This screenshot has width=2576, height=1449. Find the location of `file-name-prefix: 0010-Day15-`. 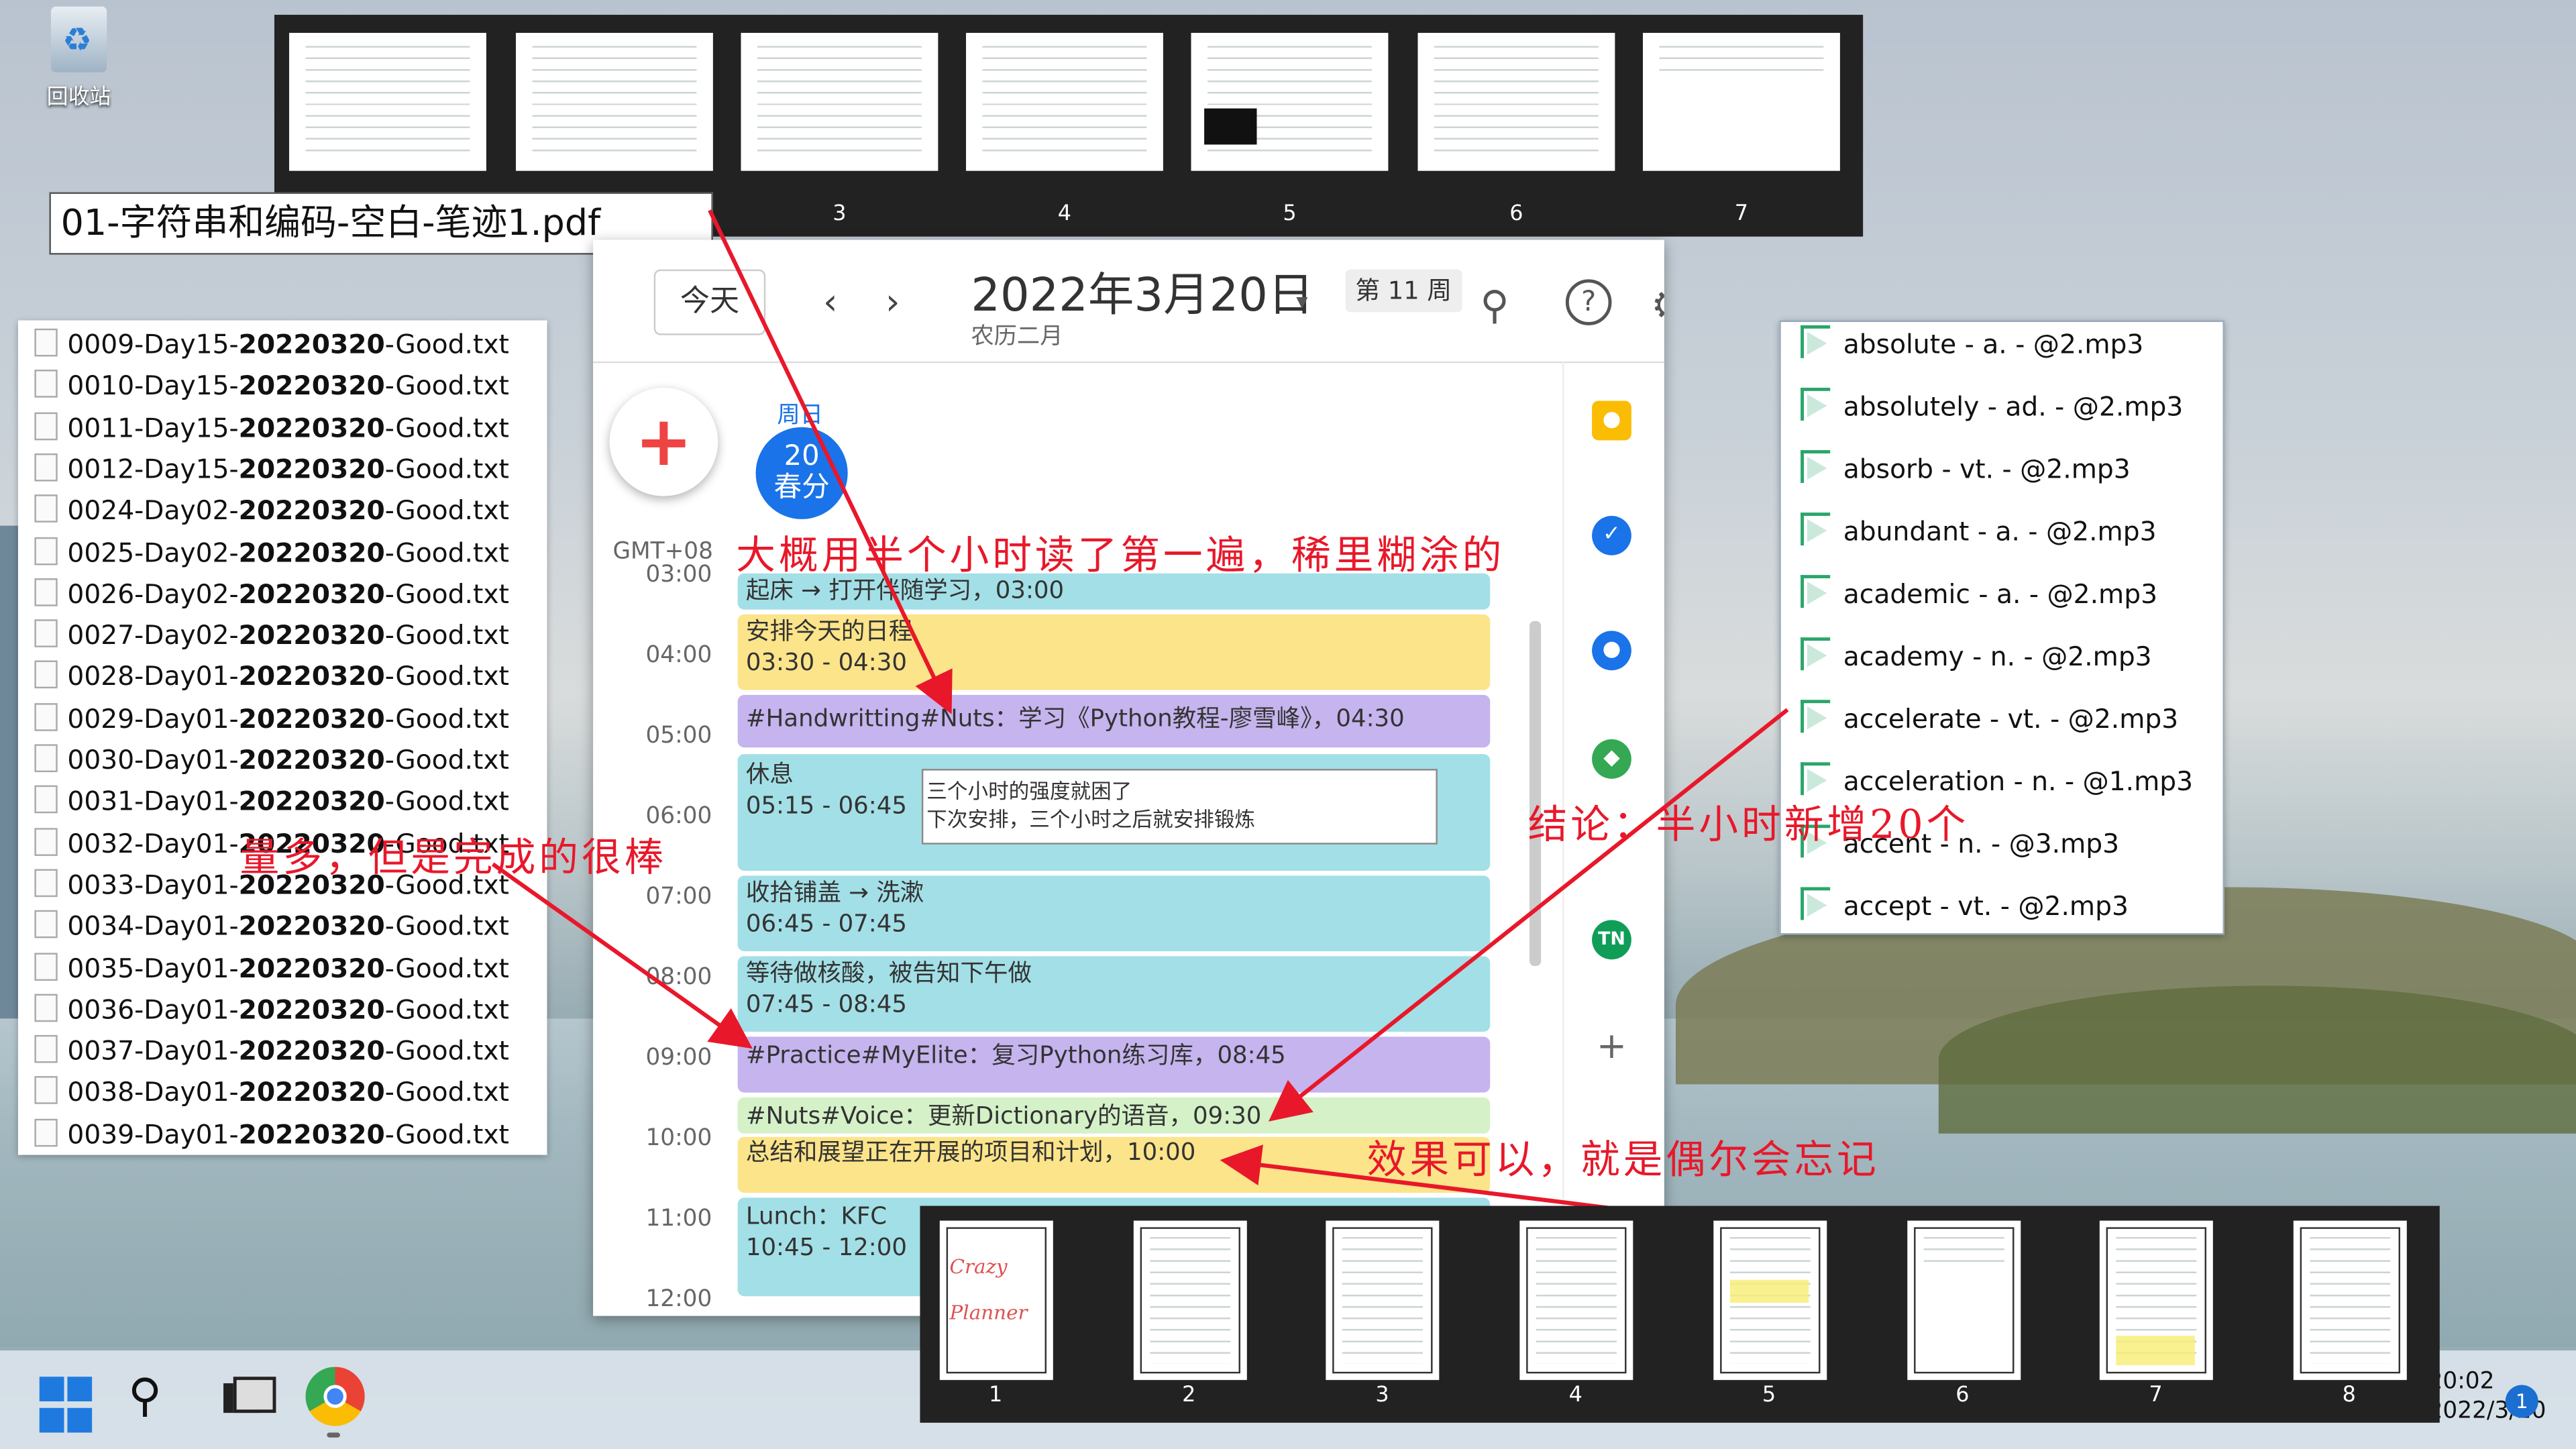

file-name-prefix: 0010-Day15- is located at coordinates (153, 386).